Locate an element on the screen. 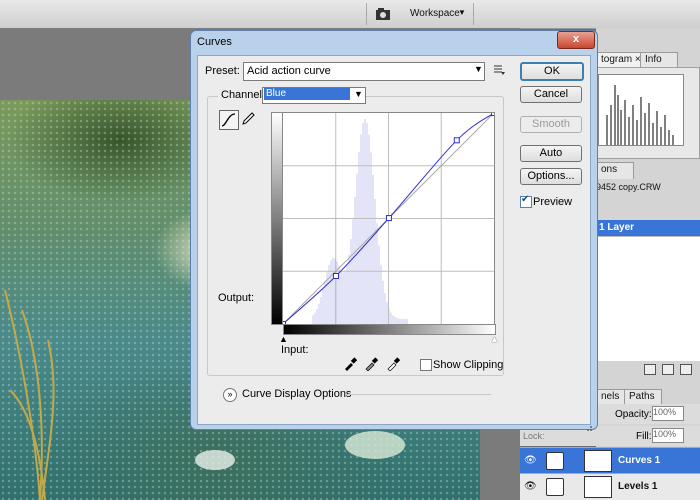  fill-label: Fill: is located at coordinates (644, 436).